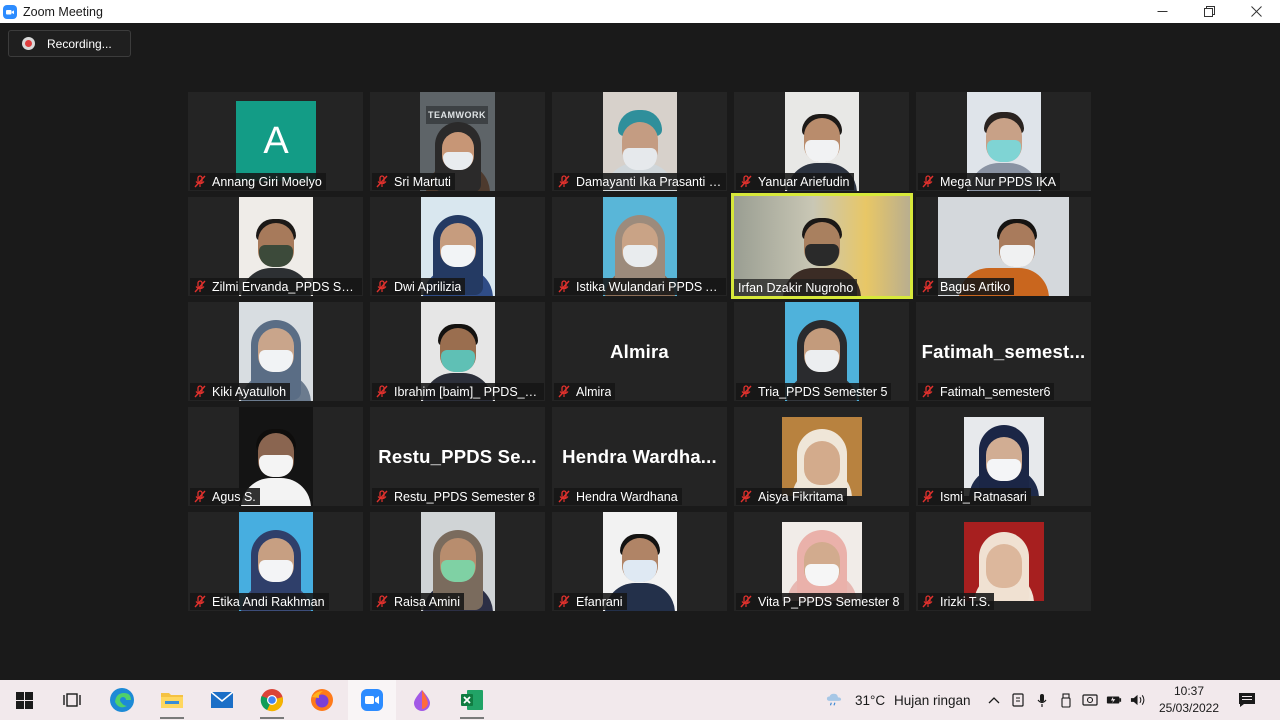 The height and width of the screenshot is (720, 1280). I want to click on participant-name: Agus S., so click(234, 496).